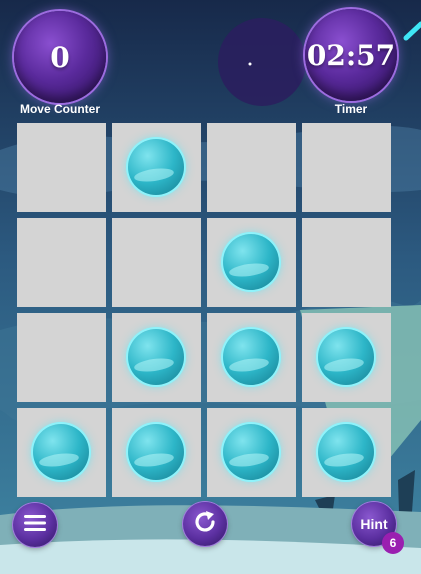 This screenshot has height=574, width=421. I want to click on move-counter-orb: 0, so click(60, 57).